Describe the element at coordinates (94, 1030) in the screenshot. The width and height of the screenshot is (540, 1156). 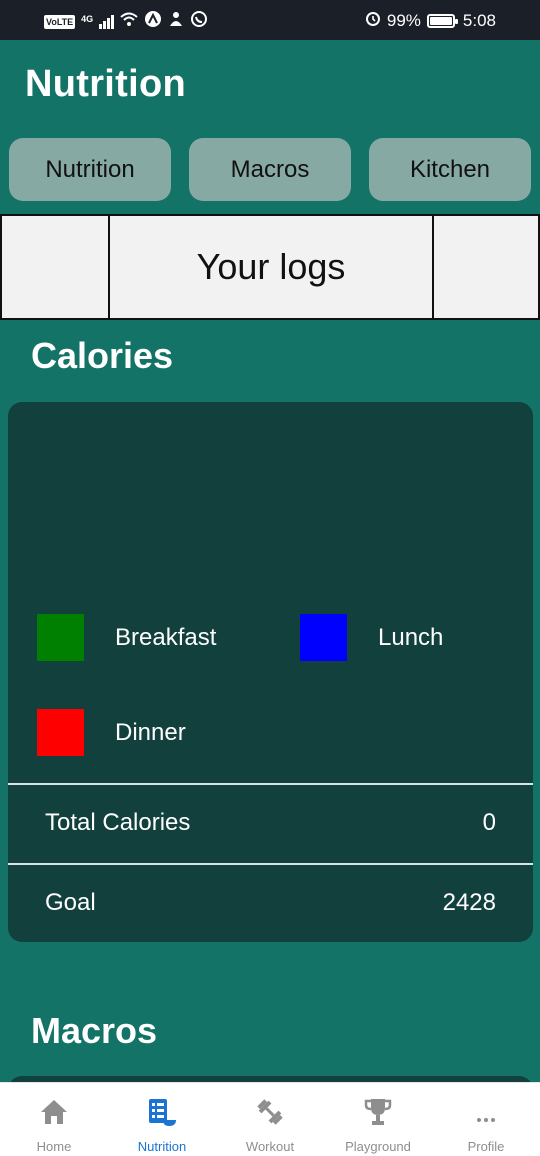
I see `macros-section-title: Macros` at that location.